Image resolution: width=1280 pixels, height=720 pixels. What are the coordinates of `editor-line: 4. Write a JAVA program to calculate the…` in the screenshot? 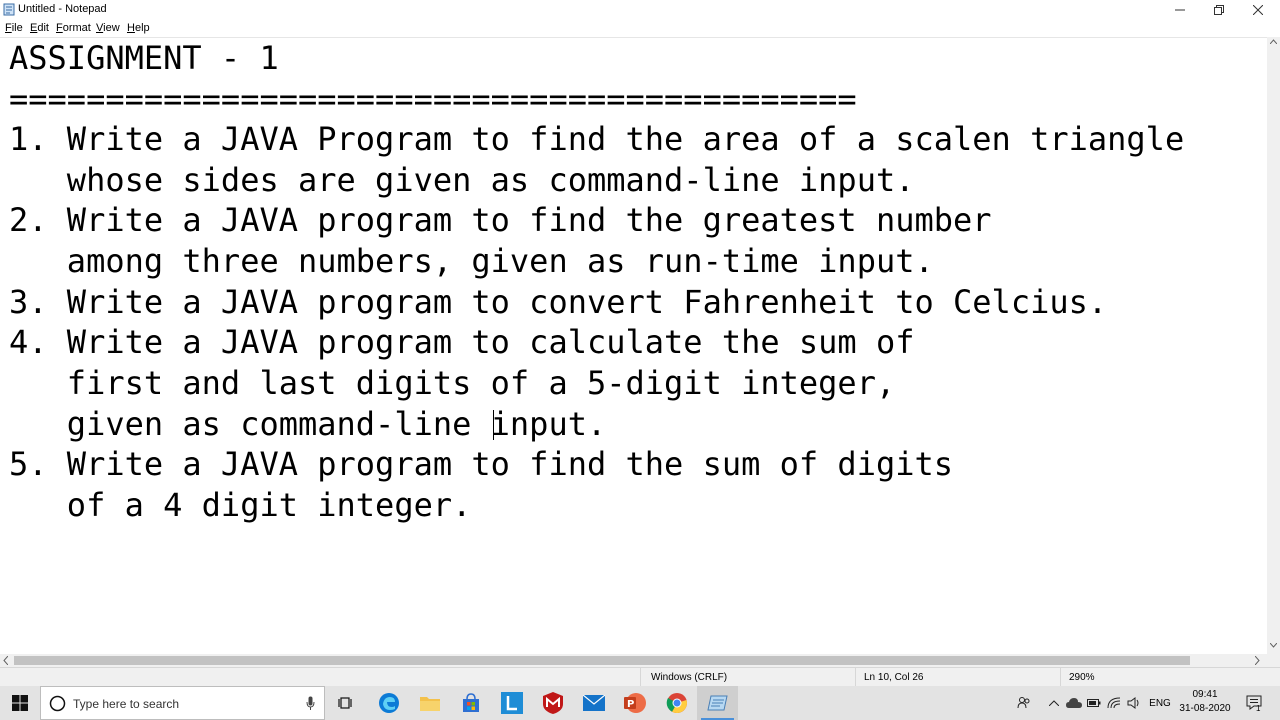 It's located at (462, 342).